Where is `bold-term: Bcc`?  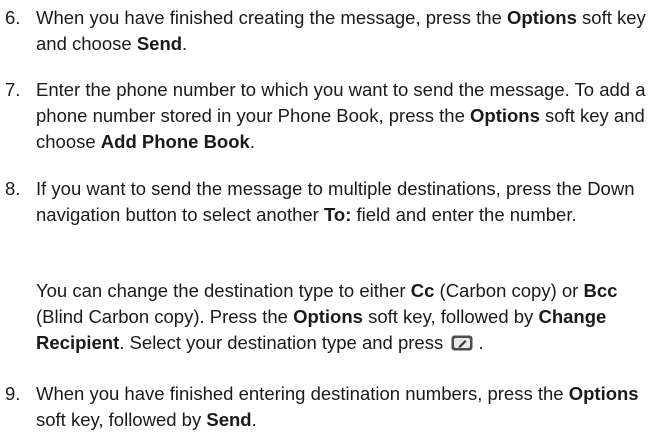
bold-term: Bcc is located at coordinates (600, 290).